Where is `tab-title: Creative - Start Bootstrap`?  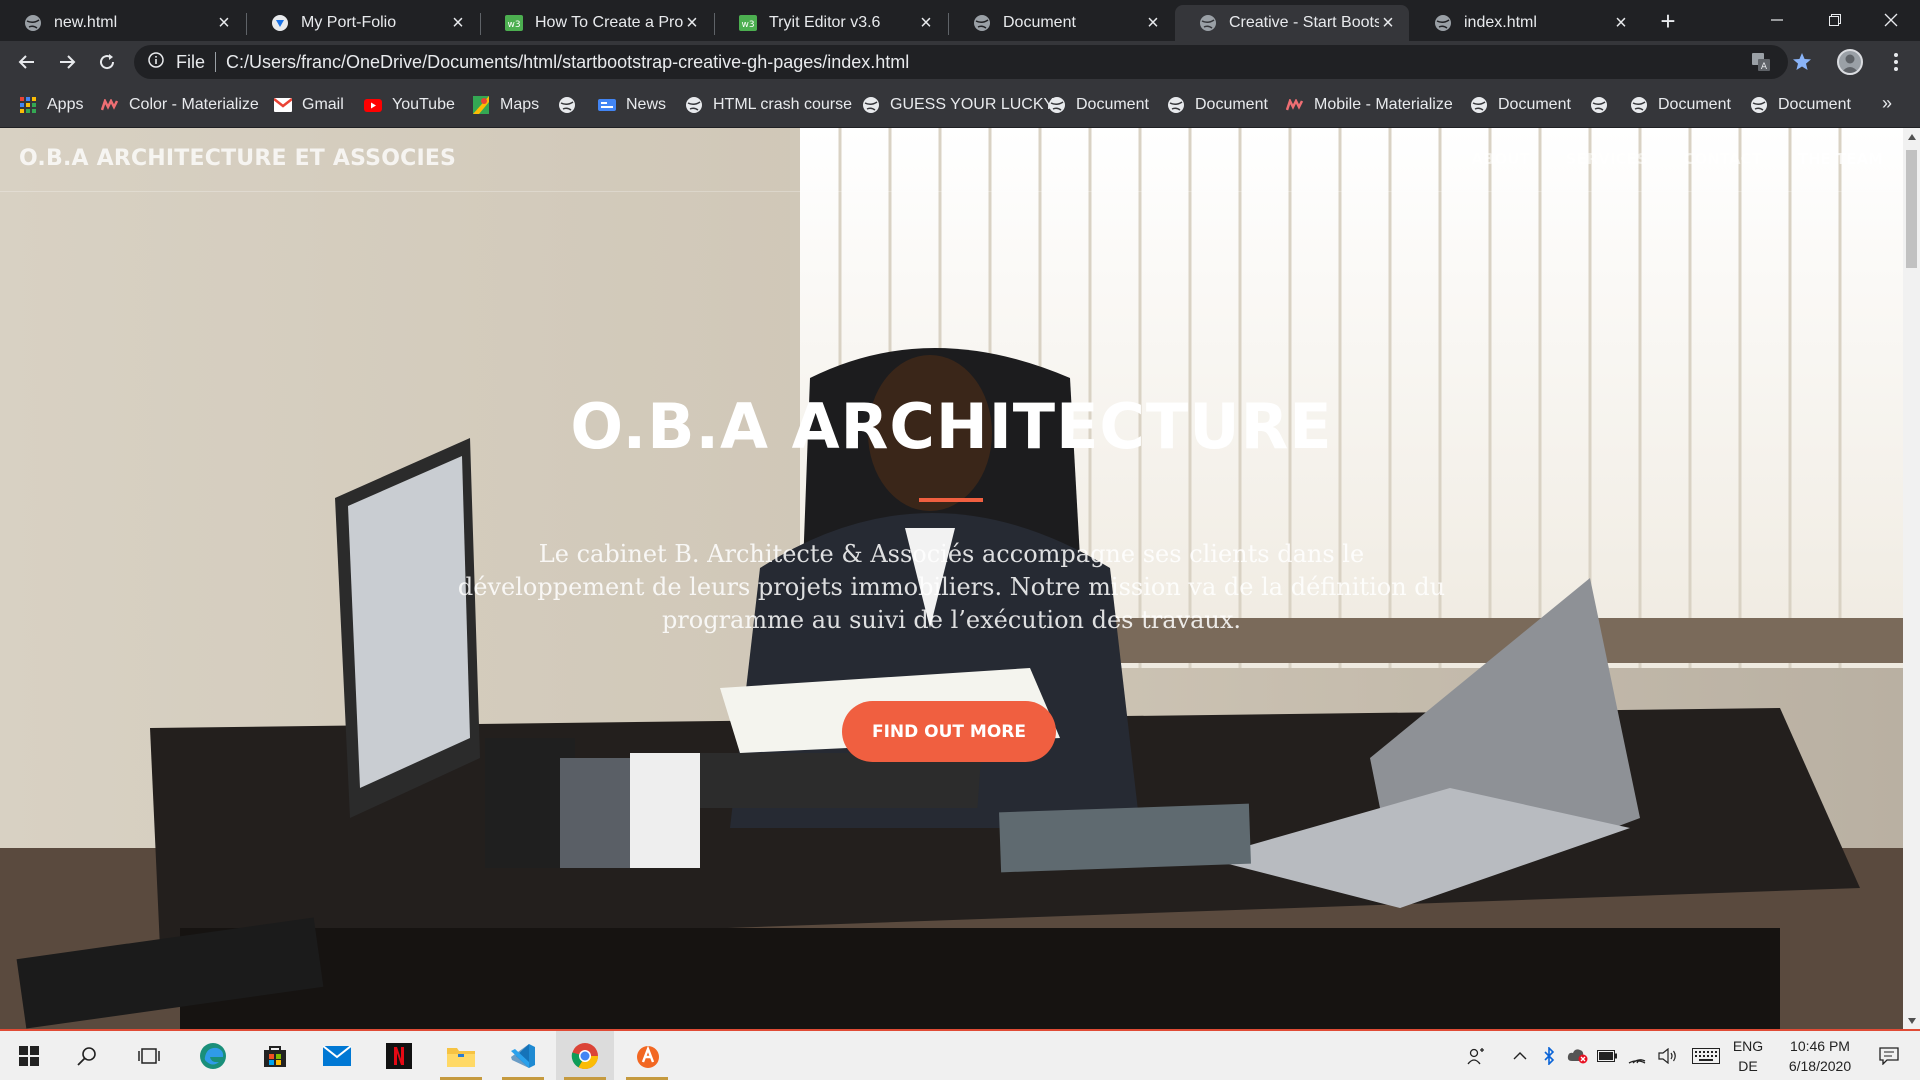
tab-title: Creative - Start Bootstrap is located at coordinates (1304, 22).